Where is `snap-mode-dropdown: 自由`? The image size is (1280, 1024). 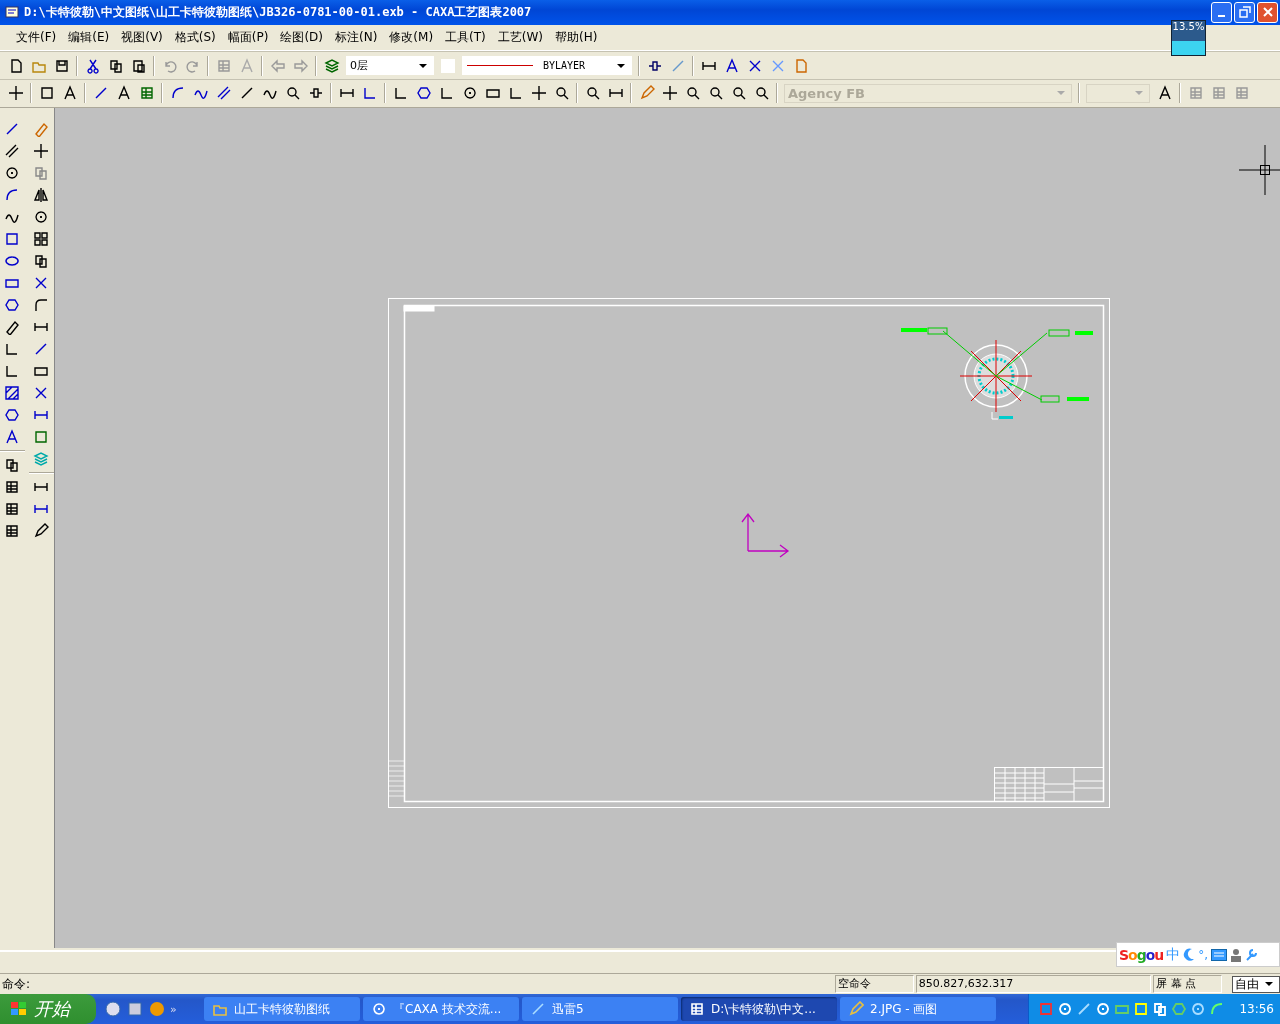
snap-mode-dropdown: 自由 is located at coordinates (1256, 984).